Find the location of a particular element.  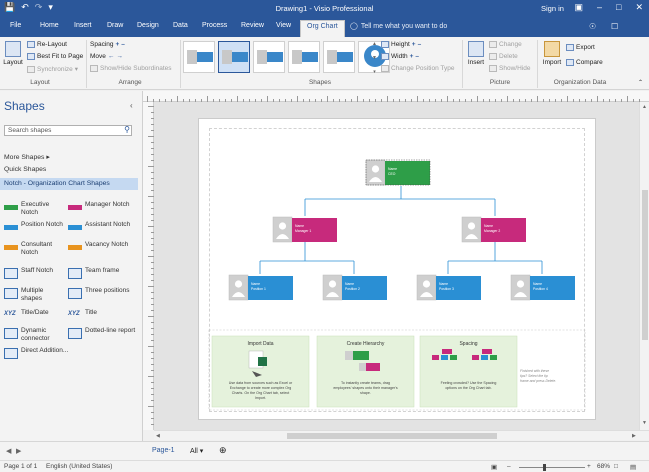

close-icon: ✕ is located at coordinates (639, 7).